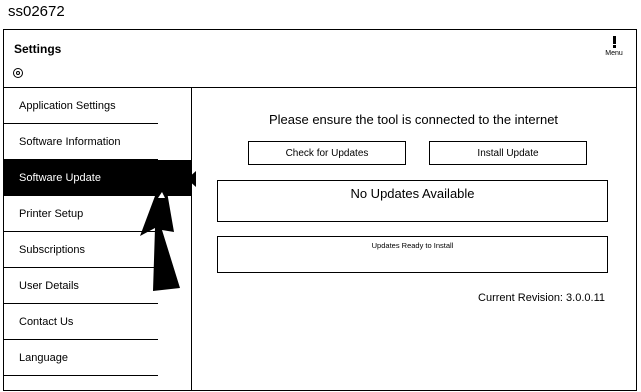 This screenshot has width=641, height=392. Describe the element at coordinates (97, 322) in the screenshot. I see `sidebar-item-contact-us: Contact Us` at that location.